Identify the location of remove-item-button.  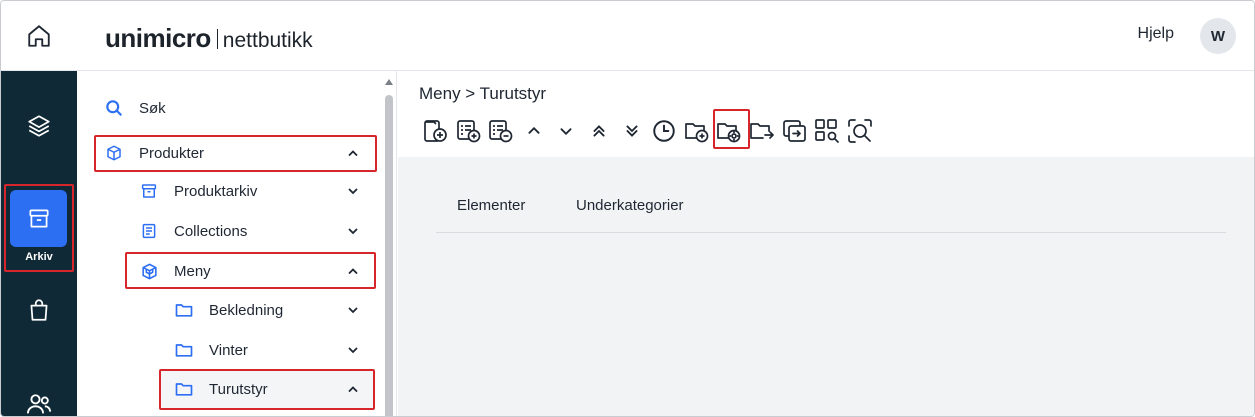
(501, 131).